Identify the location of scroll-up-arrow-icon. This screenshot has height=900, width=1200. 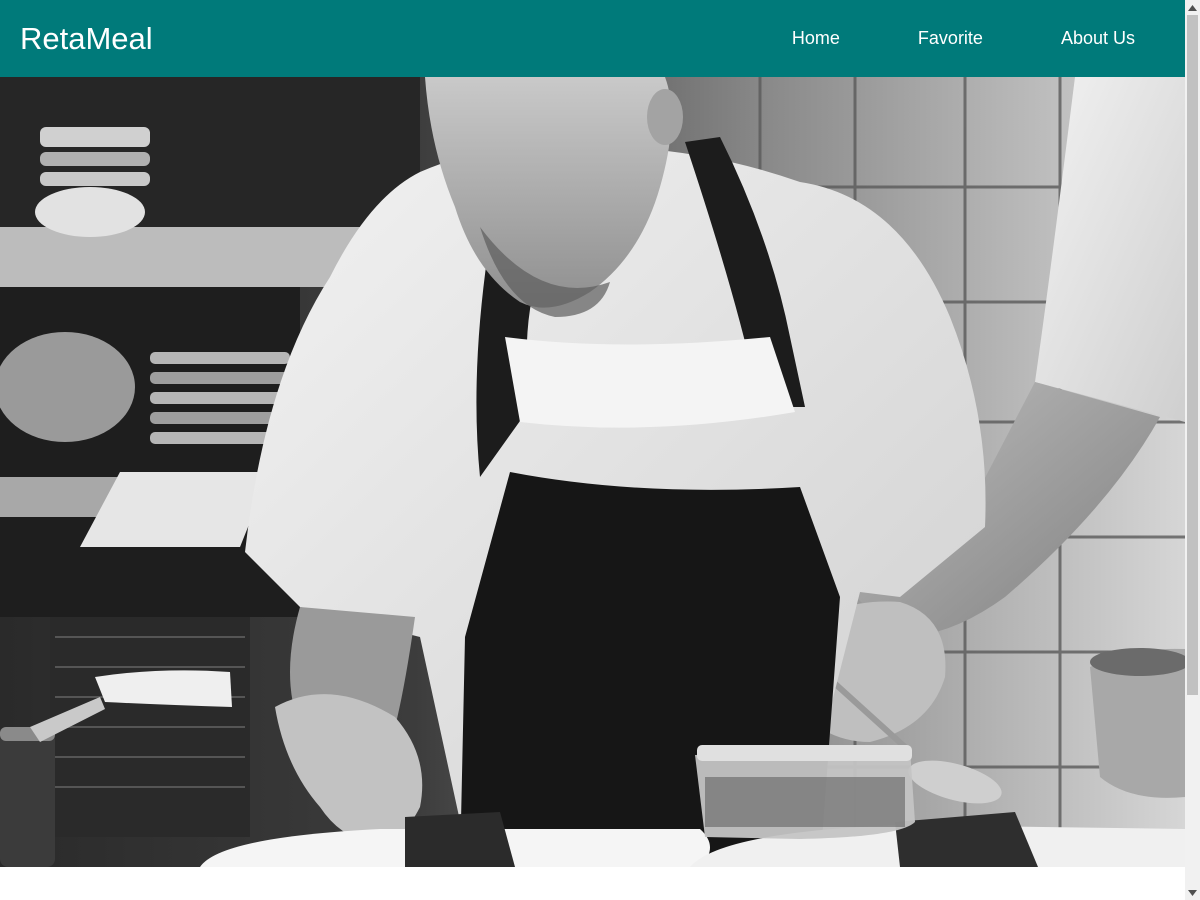
(1192, 7).